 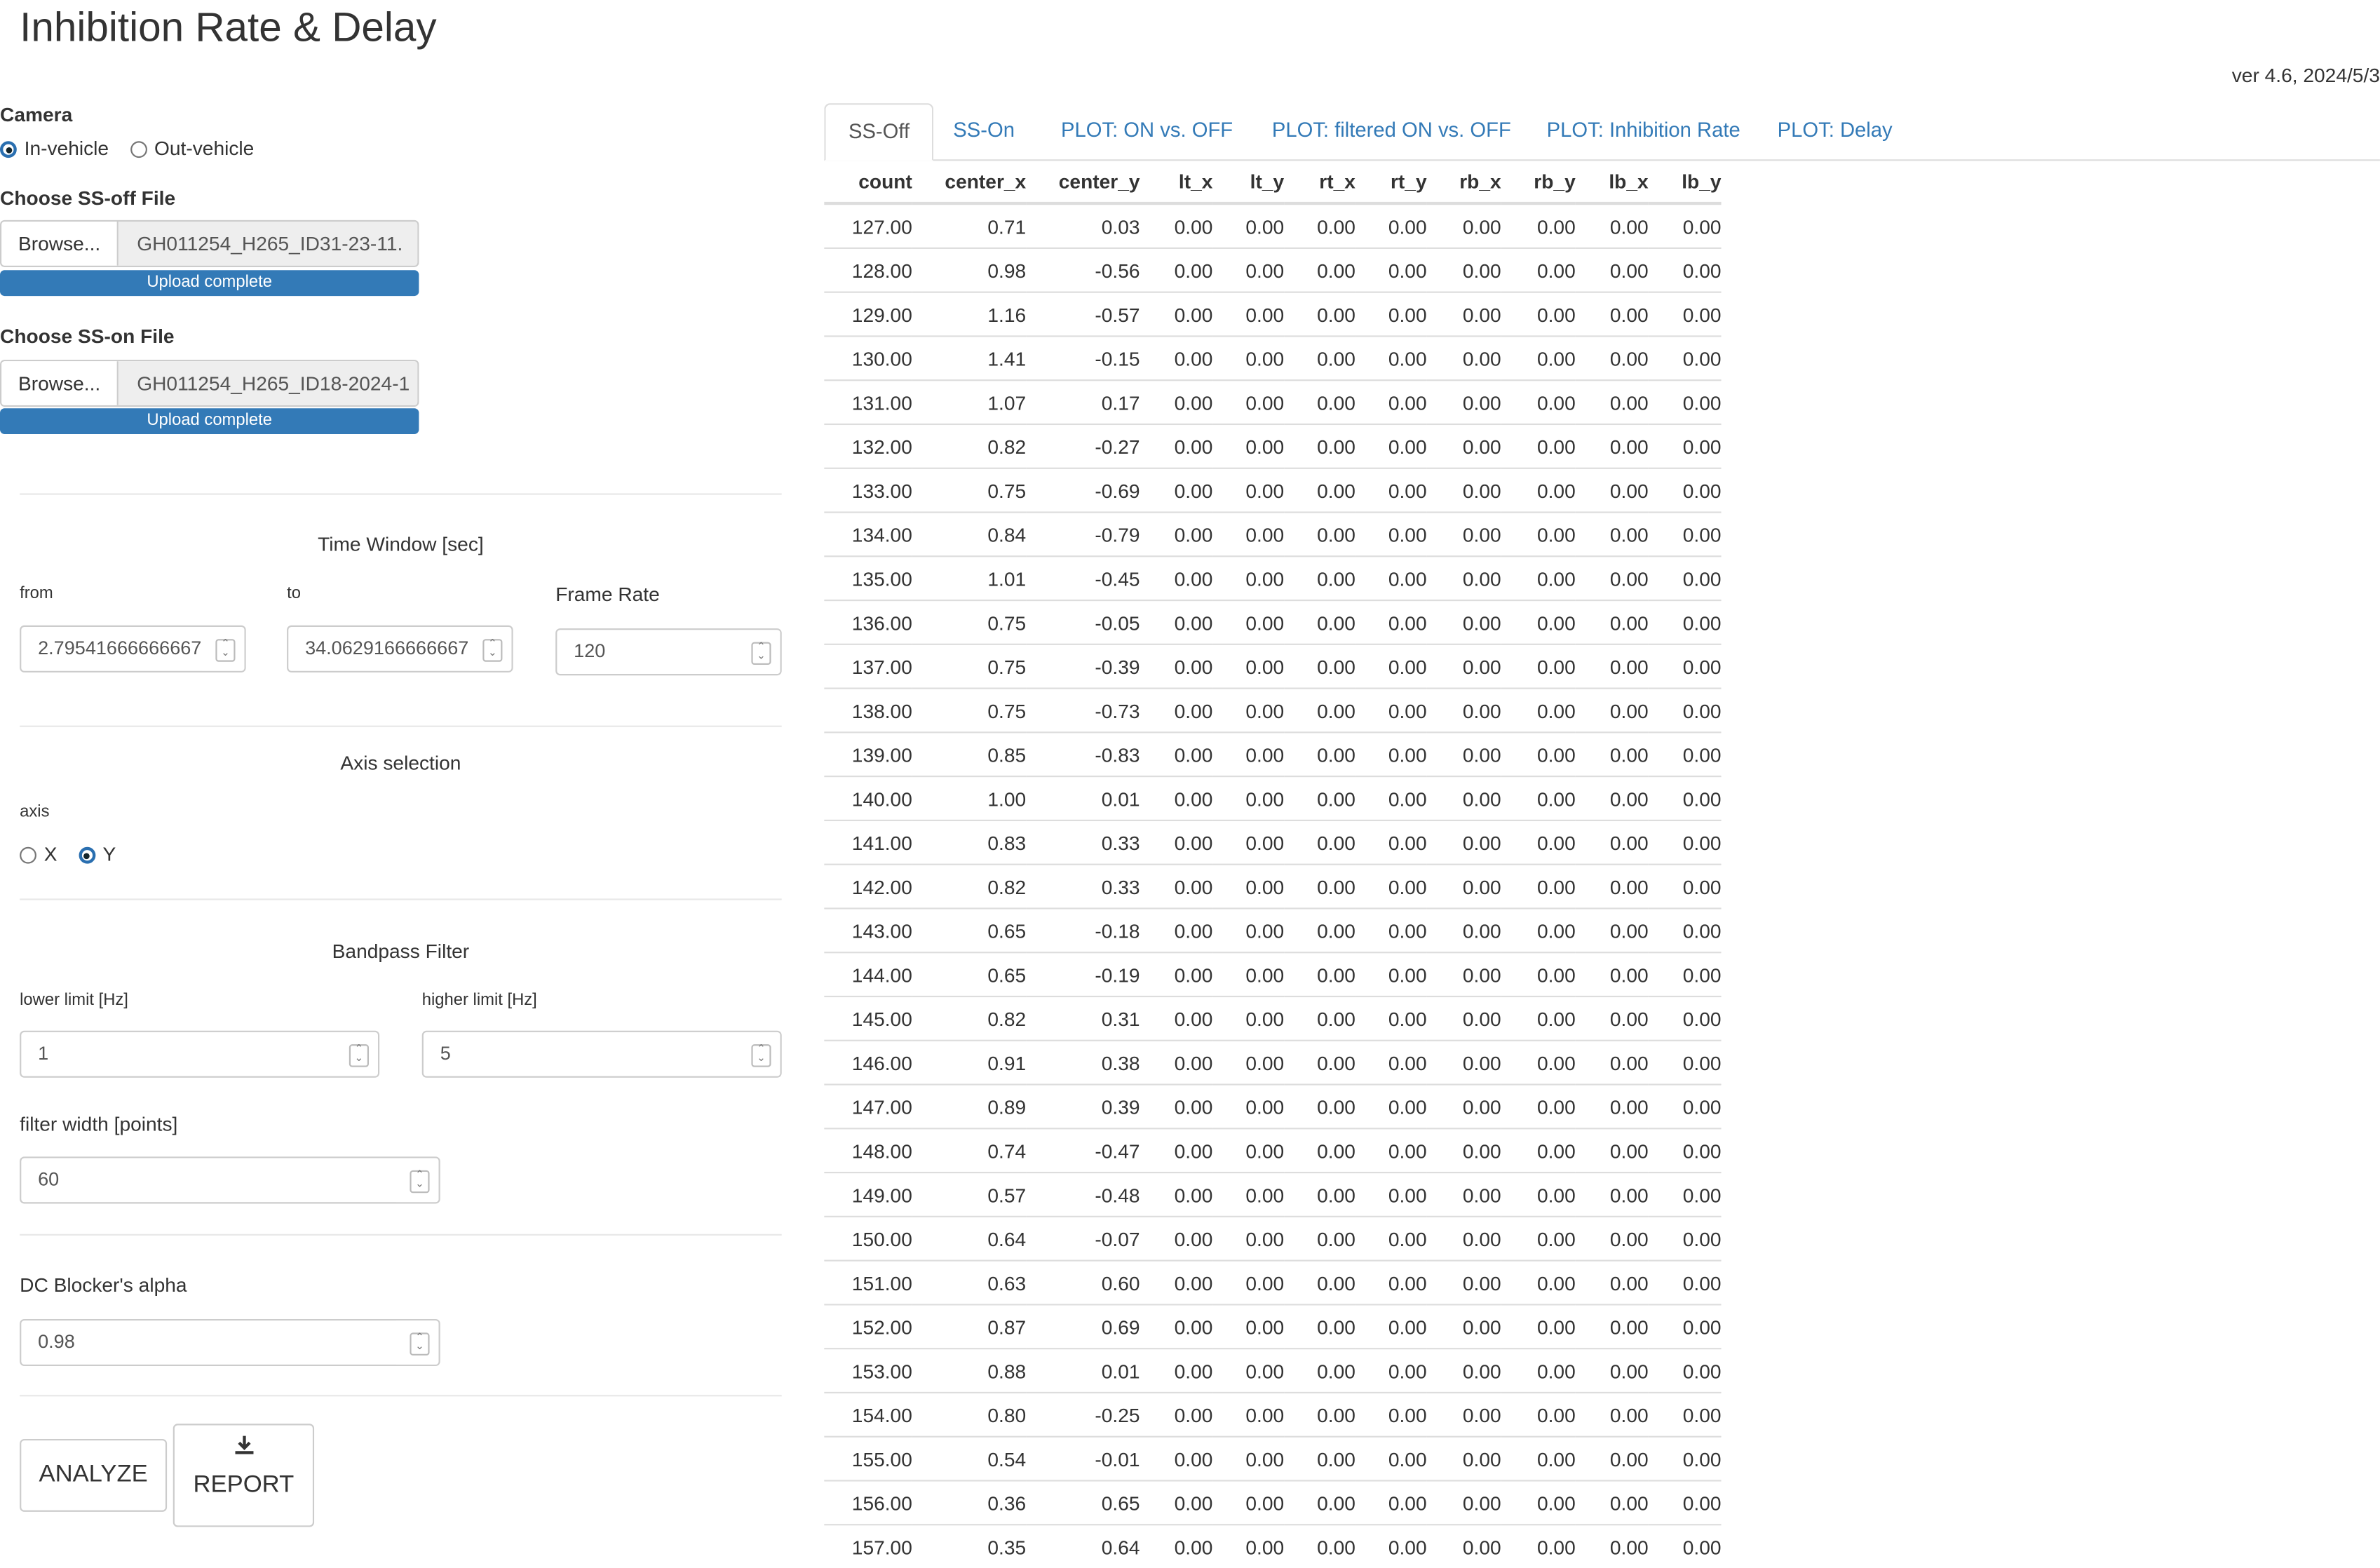 I want to click on column-header: lt_y, so click(x=1248, y=182).